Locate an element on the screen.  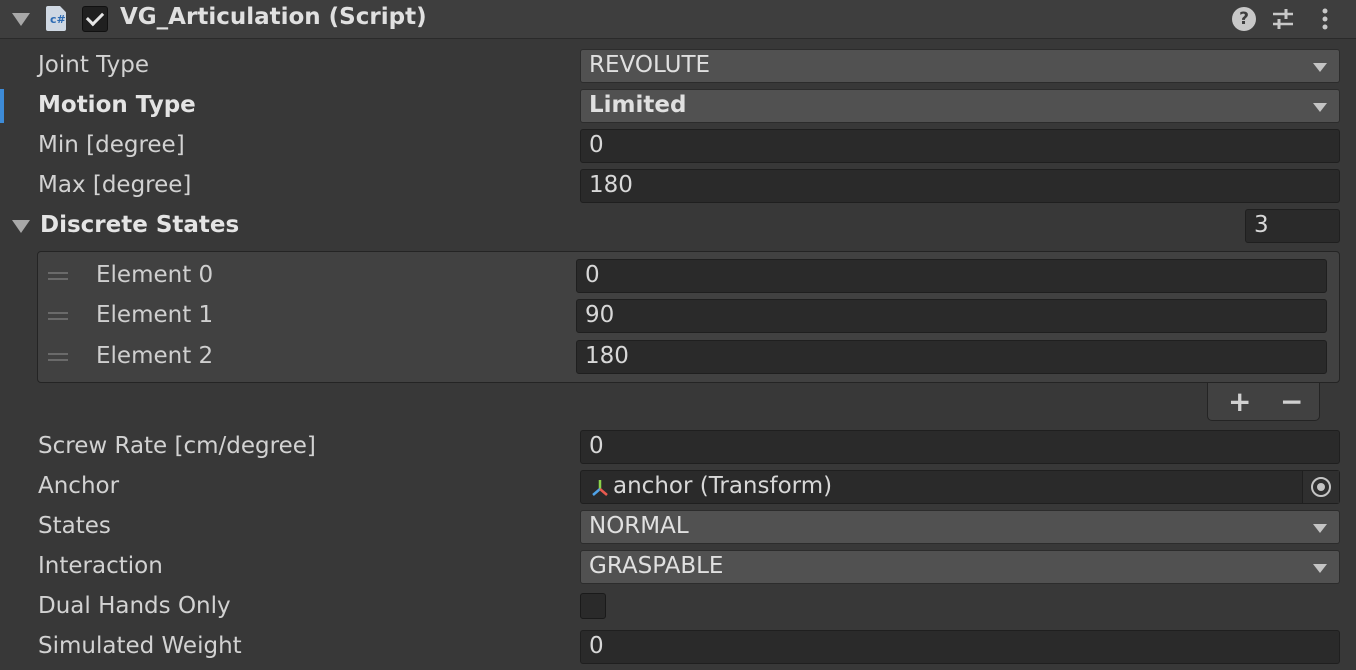
discrete-states-size-input: 3 is located at coordinates (1292, 226).